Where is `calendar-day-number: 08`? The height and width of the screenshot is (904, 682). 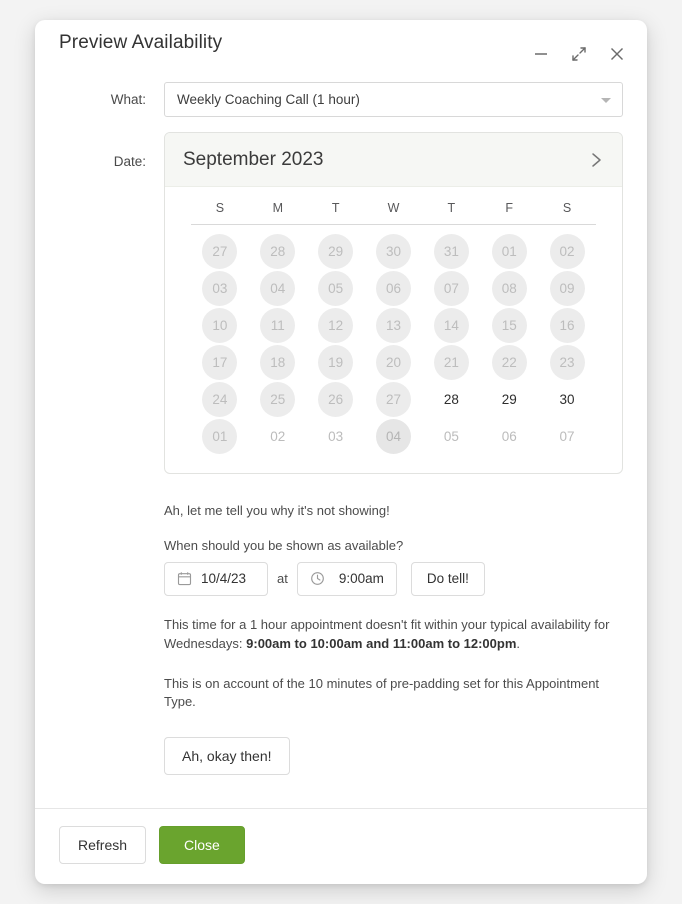
calendar-day-number: 08 is located at coordinates (509, 288).